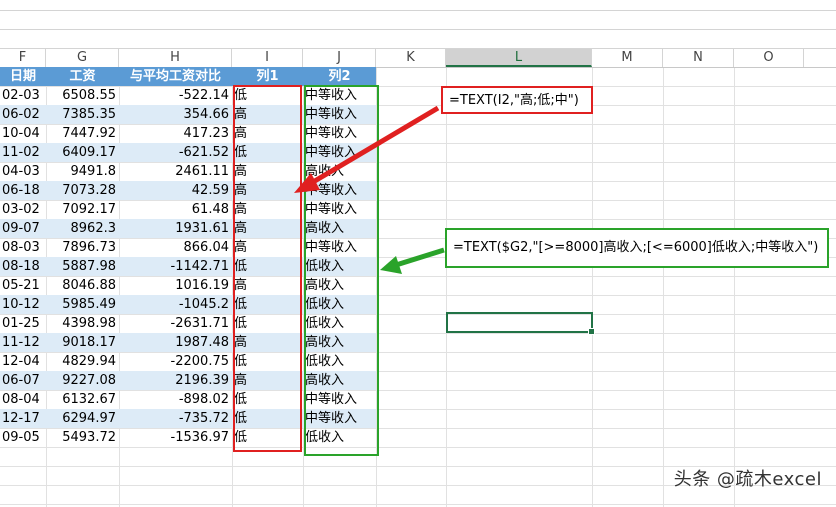 This screenshot has height=507, width=836. Describe the element at coordinates (391, 265) in the screenshot. I see `green-arrow-head-icon` at that location.